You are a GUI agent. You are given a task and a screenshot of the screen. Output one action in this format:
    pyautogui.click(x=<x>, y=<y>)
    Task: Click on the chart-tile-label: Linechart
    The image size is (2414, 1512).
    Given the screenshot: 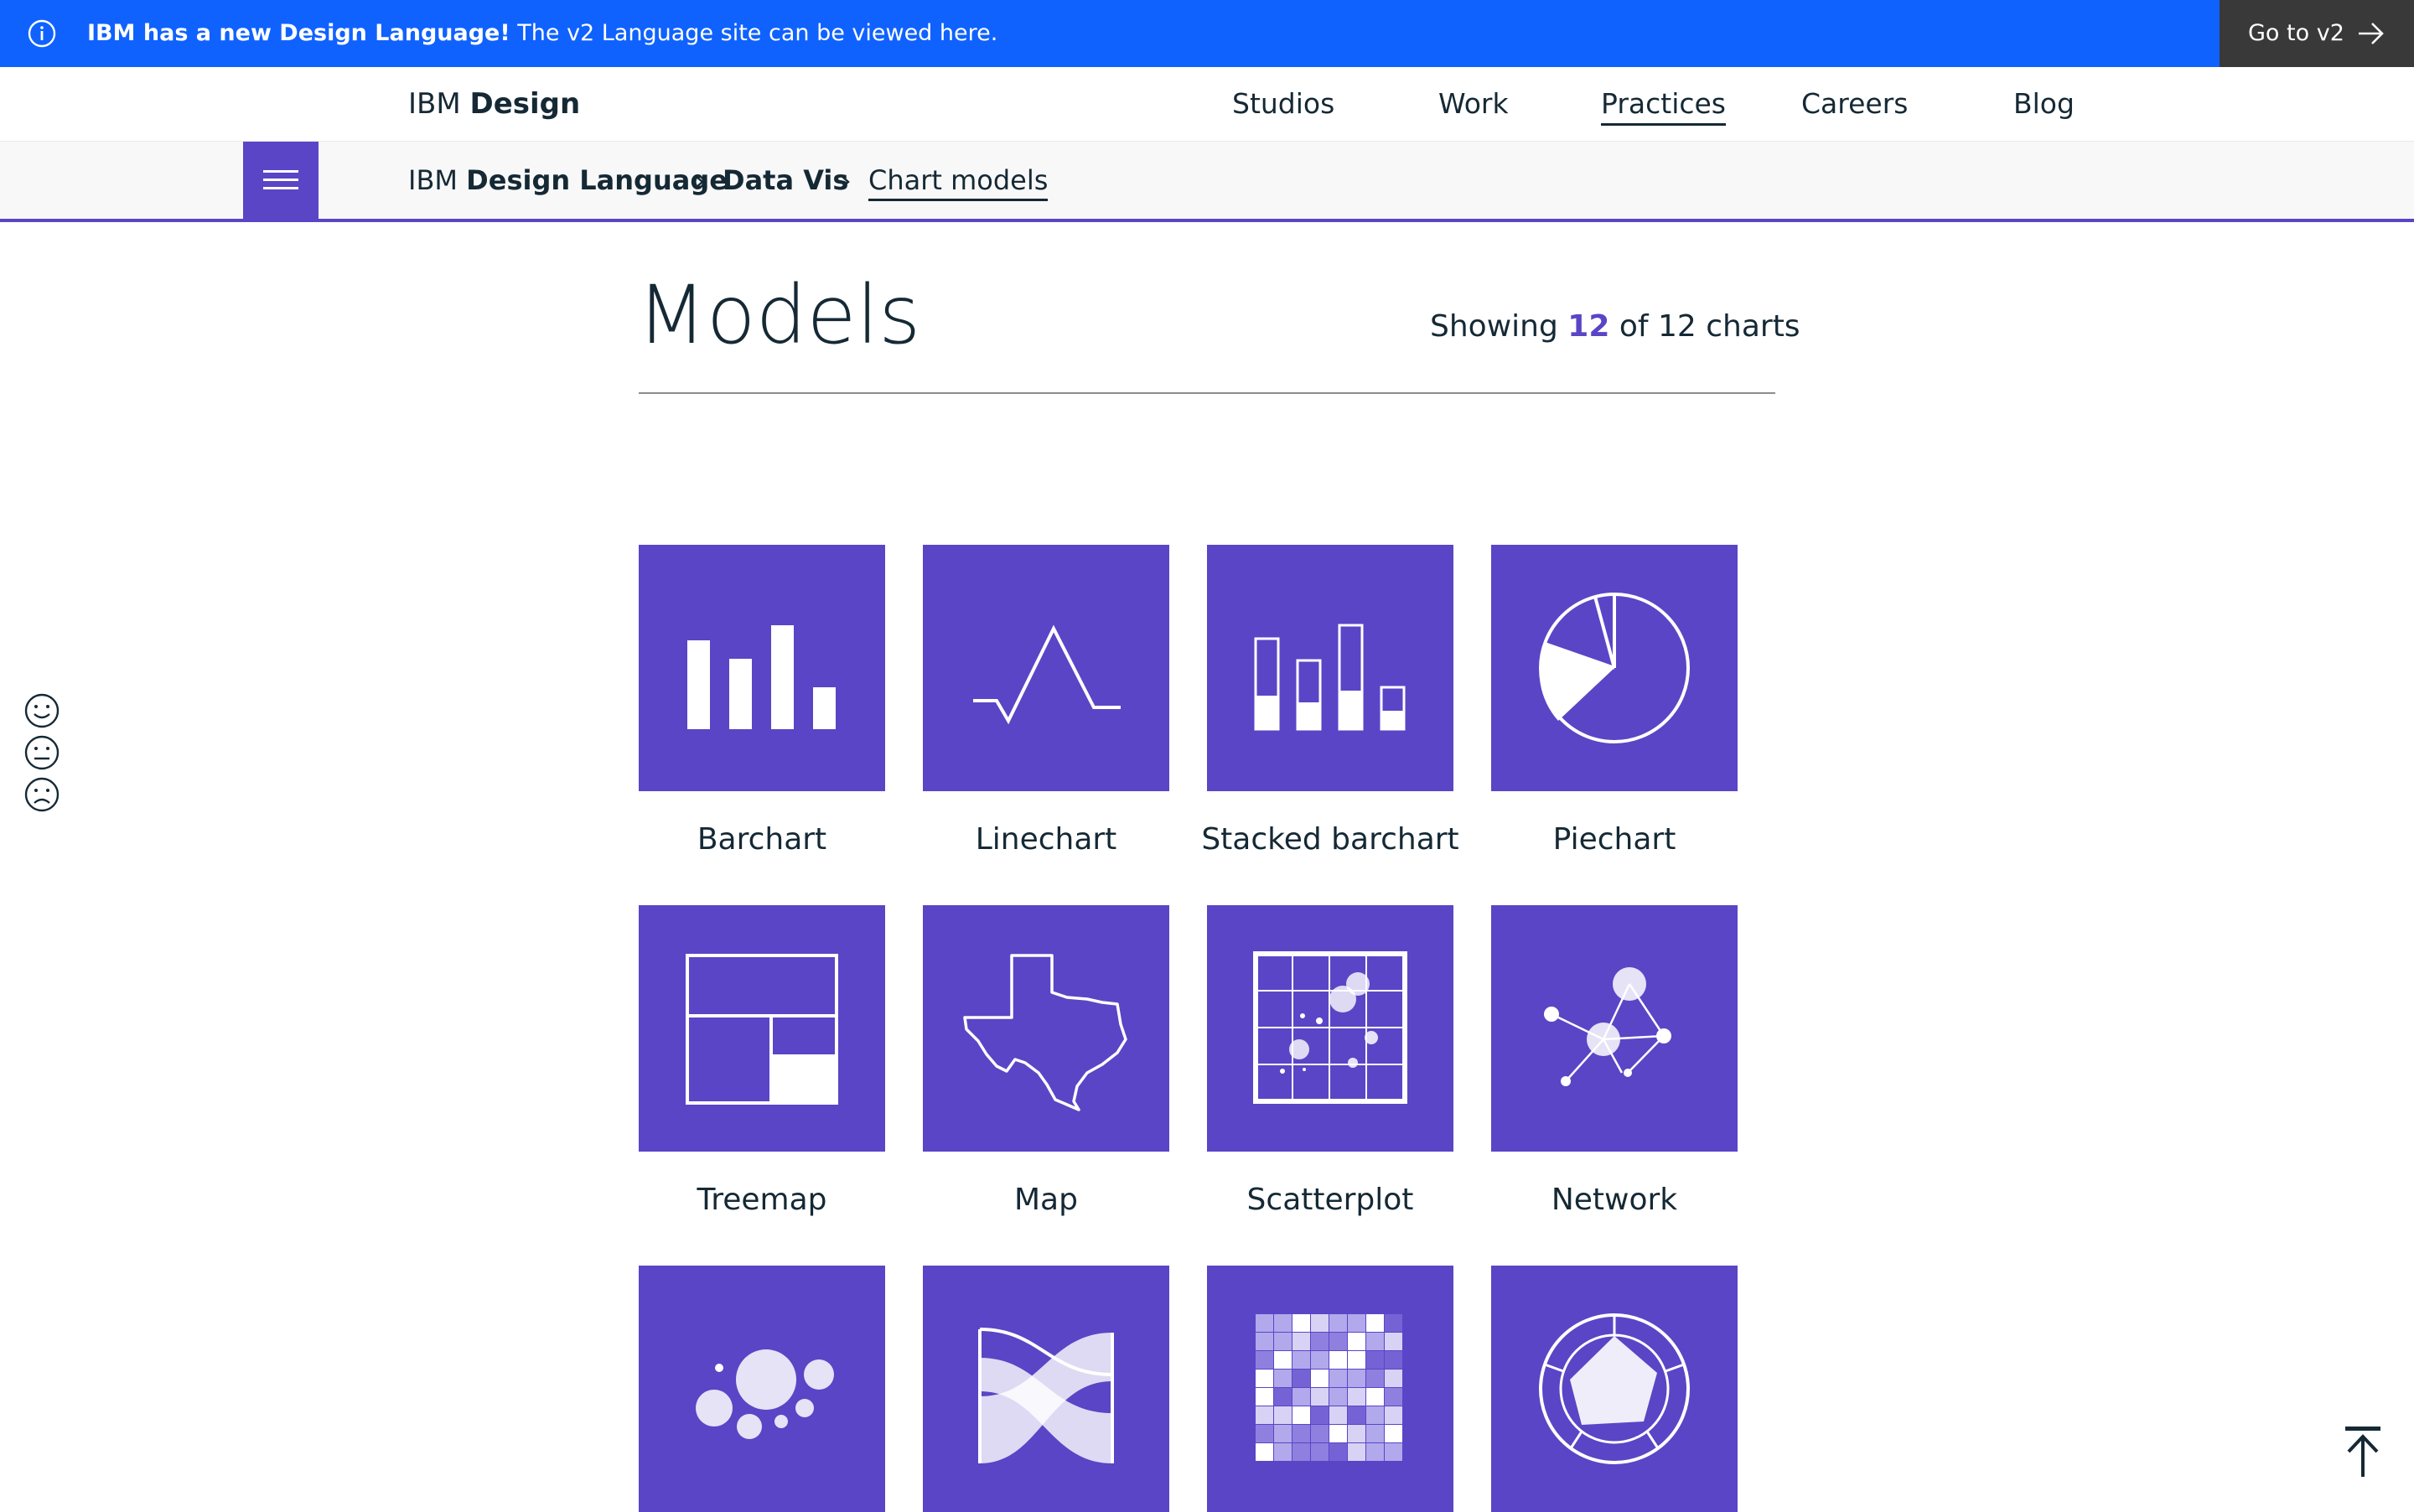 What is the action you would take?
    pyautogui.click(x=1046, y=839)
    